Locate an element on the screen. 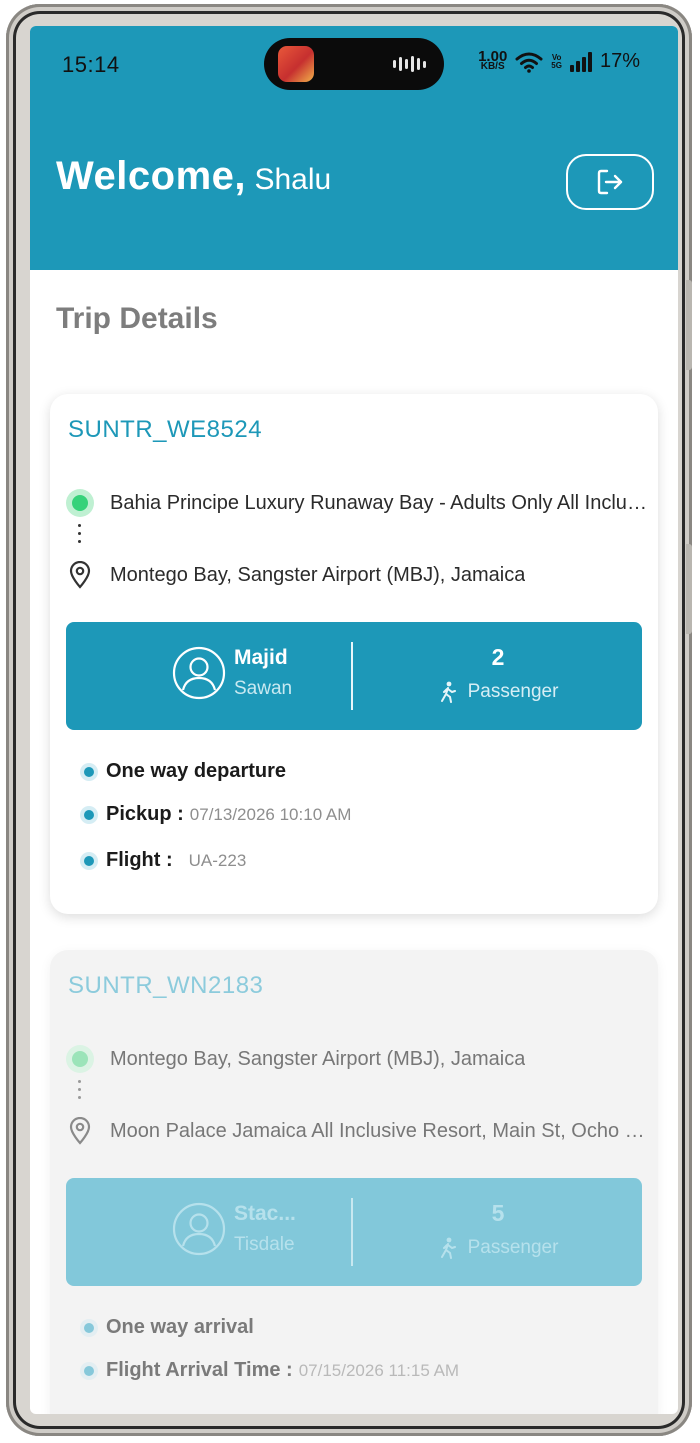 The width and height of the screenshot is (700, 1443). passenger-info: 2 Passenger is located at coordinates (498, 673).